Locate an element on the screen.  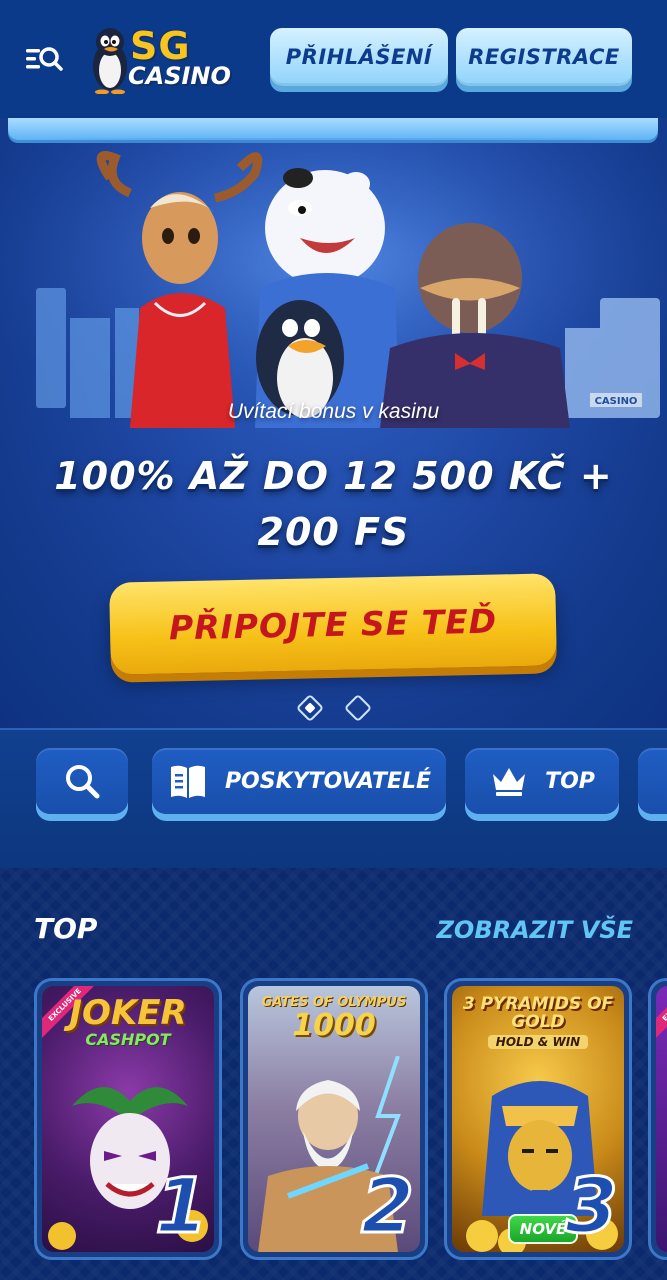
register-button: REGISTRACE is located at coordinates (544, 57).